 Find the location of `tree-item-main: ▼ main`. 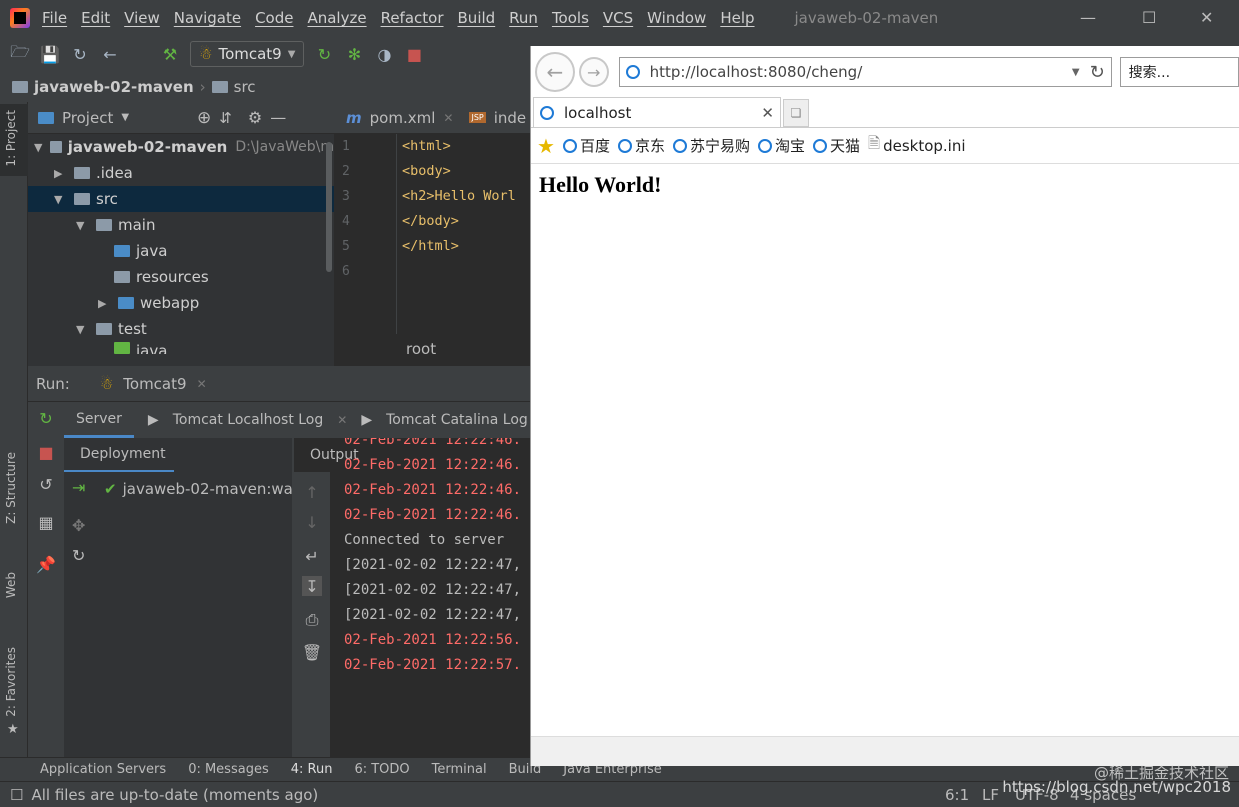

tree-item-main: ▼ main is located at coordinates (181, 225).